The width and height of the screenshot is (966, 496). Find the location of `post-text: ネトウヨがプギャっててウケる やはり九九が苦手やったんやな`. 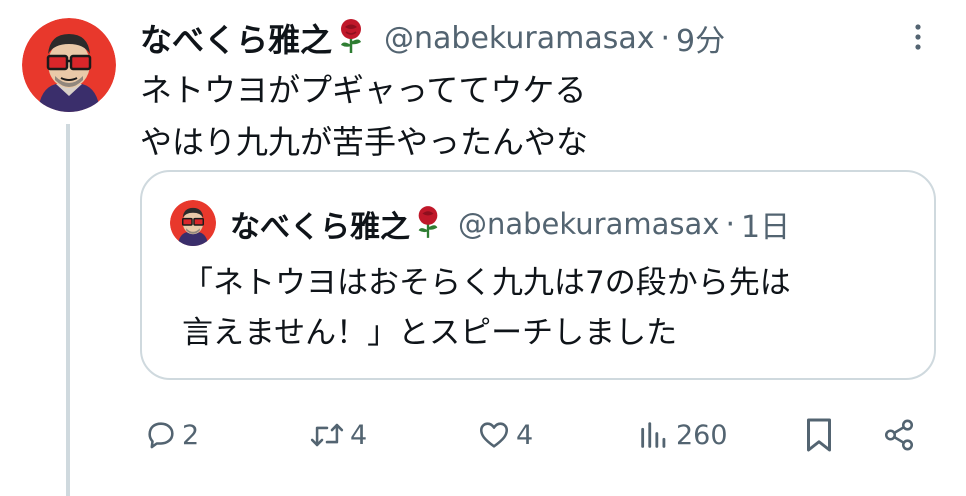

post-text: ネトウヨがプギャっててウケる やはり九九が苦手やったんやな is located at coordinates (364, 116).